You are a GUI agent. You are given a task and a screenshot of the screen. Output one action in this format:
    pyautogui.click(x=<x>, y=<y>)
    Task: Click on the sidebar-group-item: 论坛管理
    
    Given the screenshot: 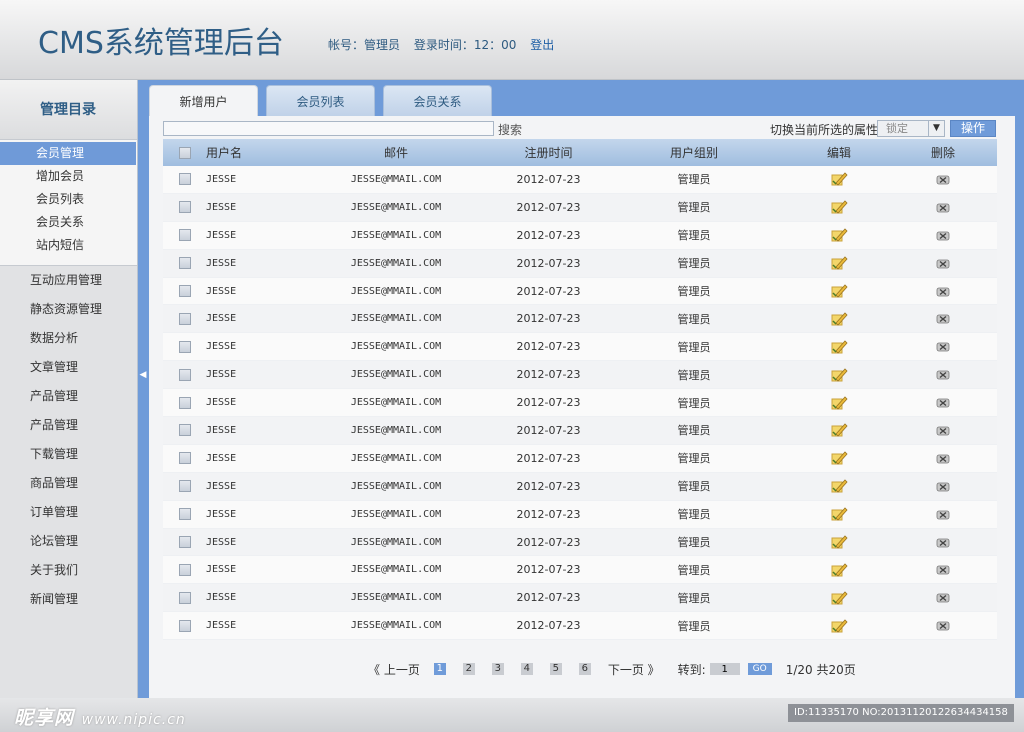 What is the action you would take?
    pyautogui.click(x=68, y=541)
    